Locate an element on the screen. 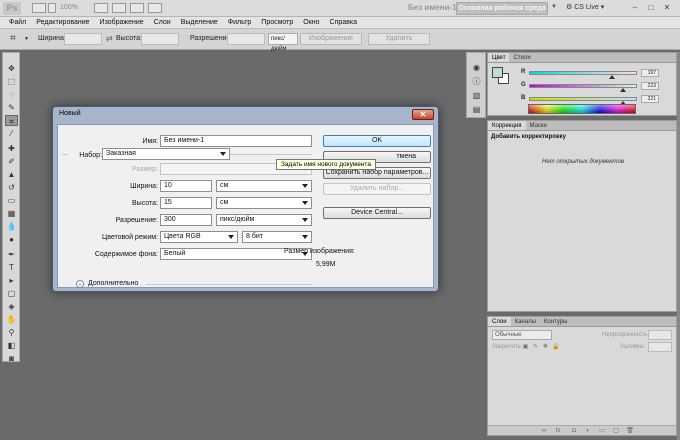  eraser-tool-icon: ▭ is located at coordinates (11, 200).